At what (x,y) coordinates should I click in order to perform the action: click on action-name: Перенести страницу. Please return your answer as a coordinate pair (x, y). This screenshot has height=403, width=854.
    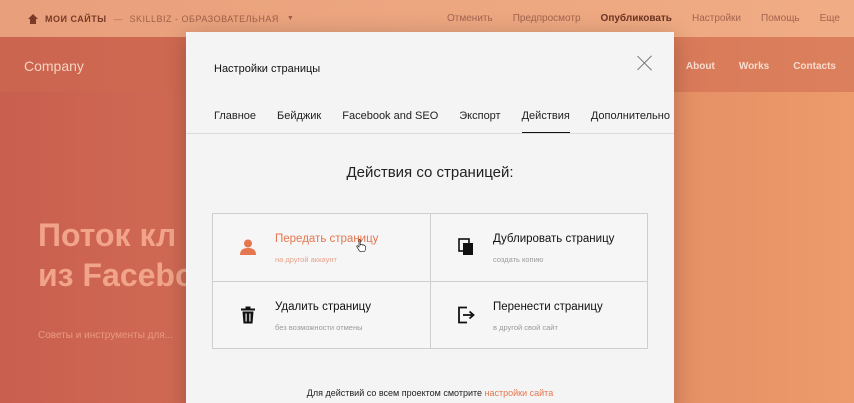
    Looking at the image, I should click on (548, 307).